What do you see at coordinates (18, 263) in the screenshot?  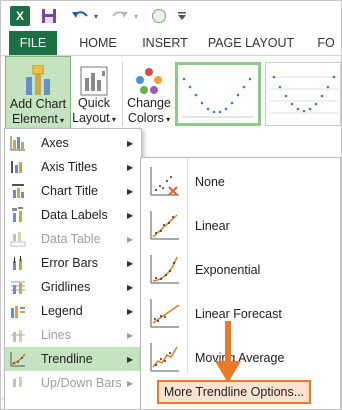 I see `error-bars-icon` at bounding box center [18, 263].